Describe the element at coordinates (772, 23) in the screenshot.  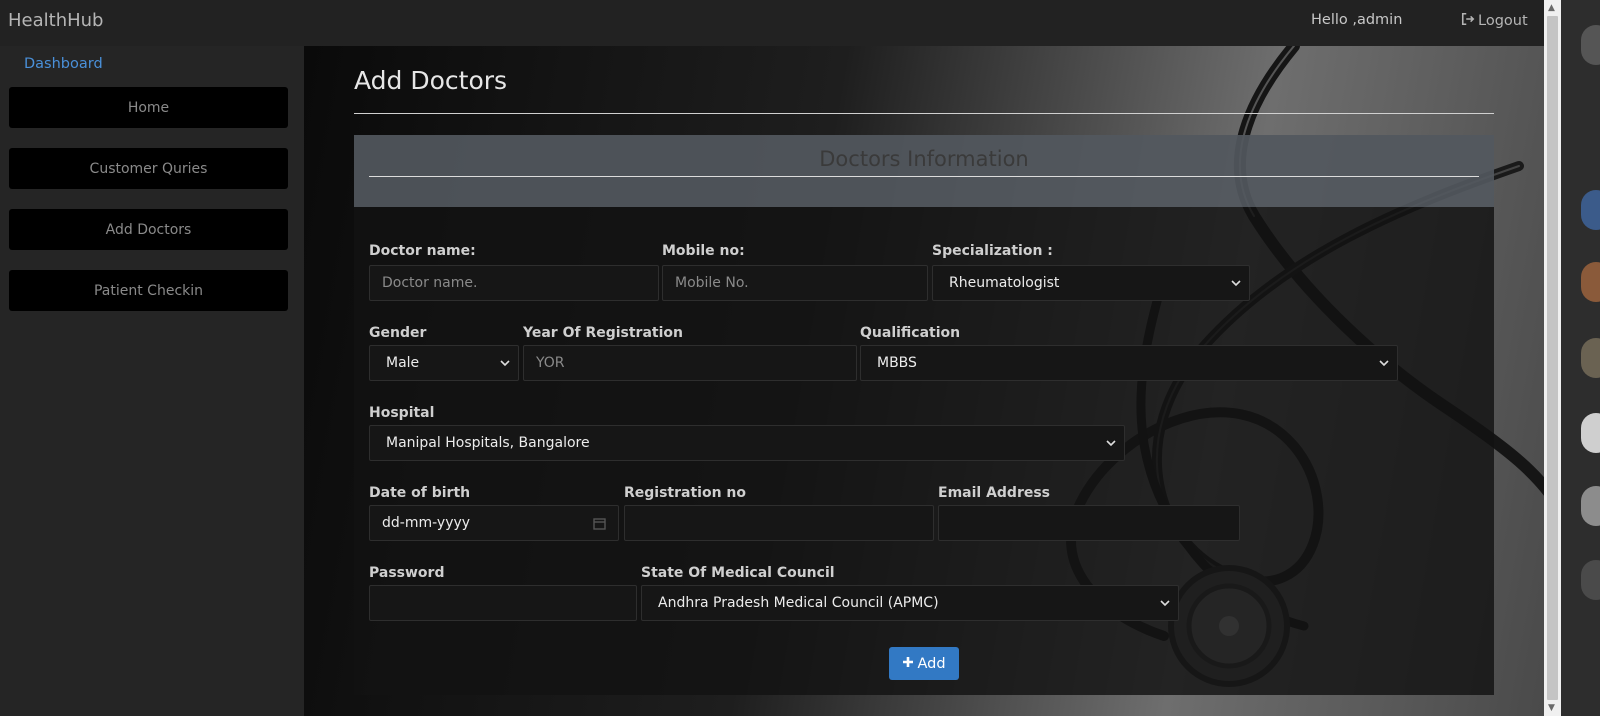
I see `top-navbar: HealthHub Hello ,admin Logout` at that location.